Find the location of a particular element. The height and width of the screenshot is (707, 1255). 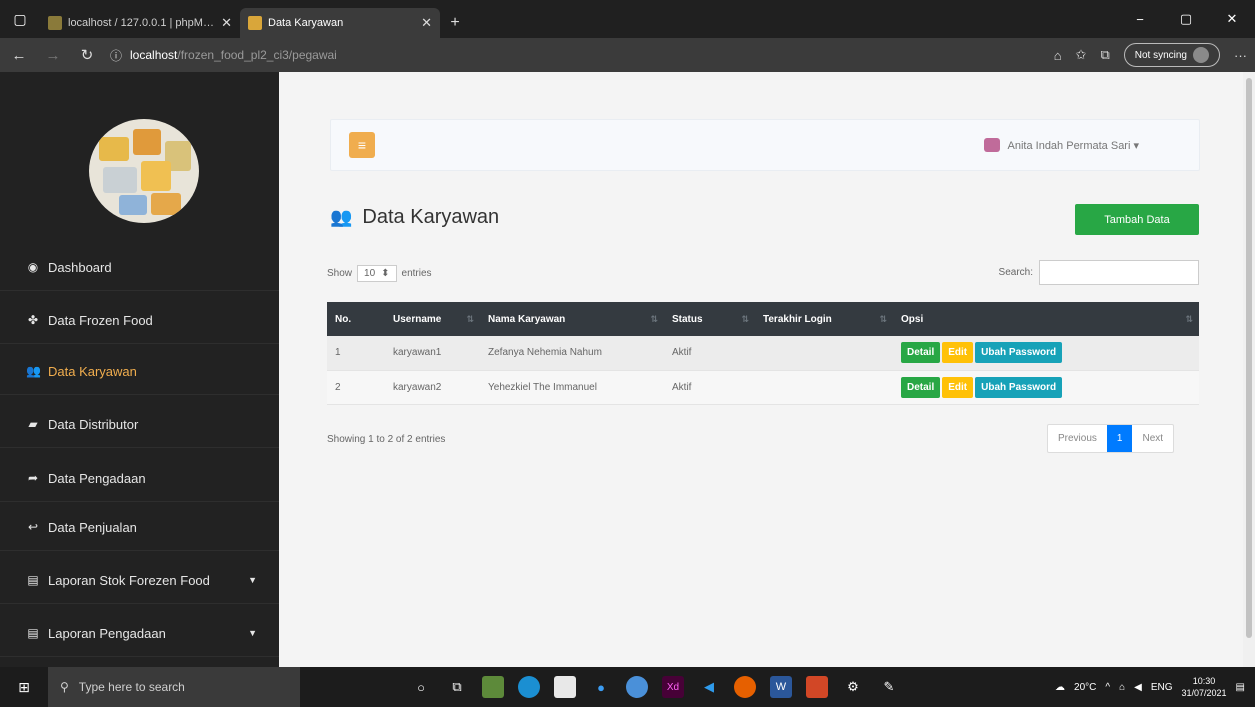

forward-icon: → is located at coordinates (53, 55).